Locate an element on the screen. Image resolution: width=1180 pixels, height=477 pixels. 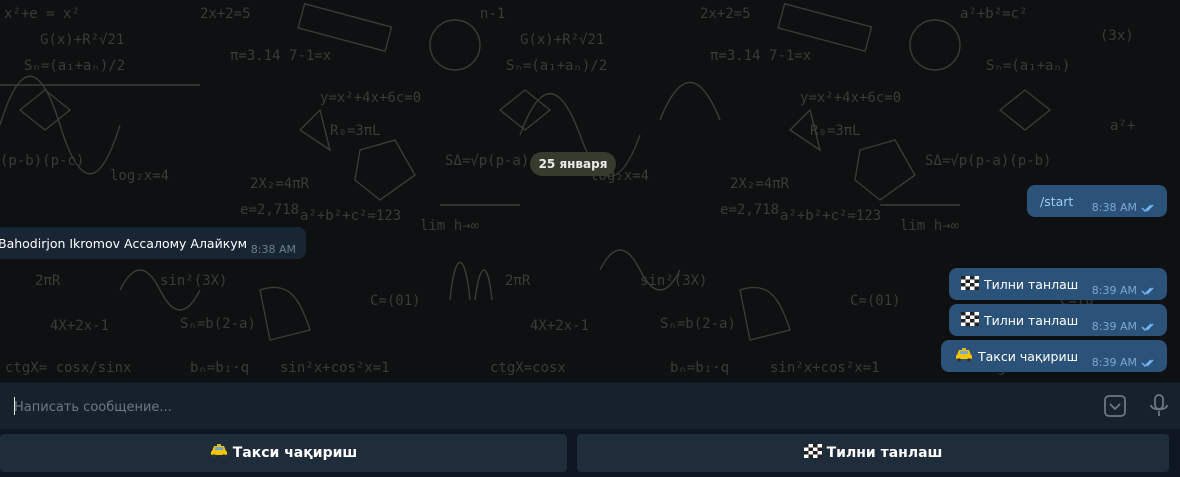
svg-text: log₂x=4 is located at coordinates (139, 176).